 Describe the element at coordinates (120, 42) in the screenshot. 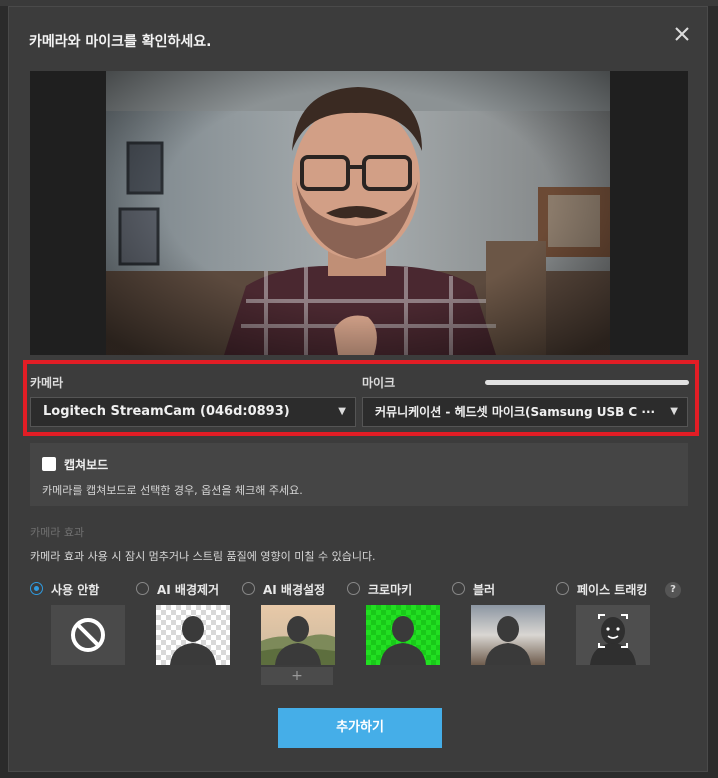

I see `dialog-title: 카메라와 마이크를 확인하세요.` at that location.